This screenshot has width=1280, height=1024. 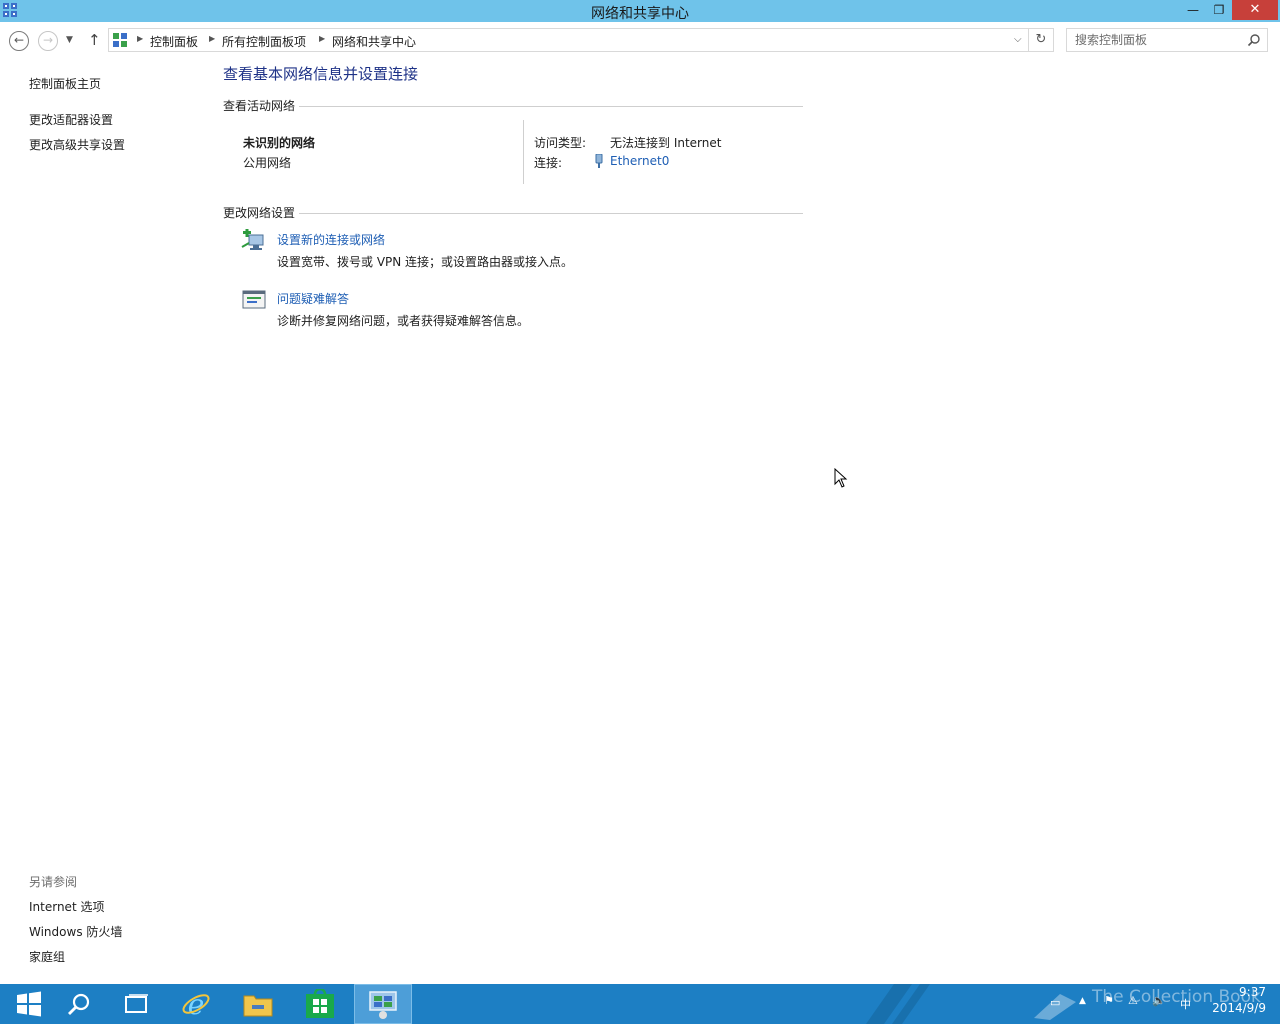 What do you see at coordinates (254, 241) in the screenshot?
I see `new-connection-icon` at bounding box center [254, 241].